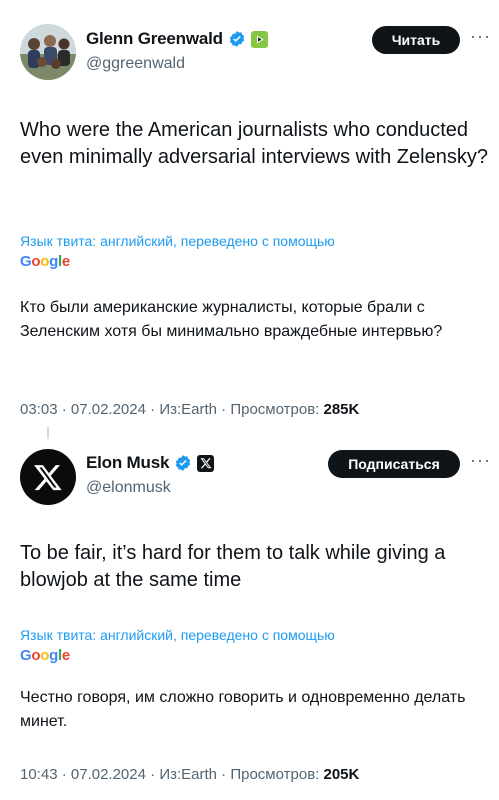 This screenshot has width=499, height=800. What do you see at coordinates (480, 460) in the screenshot?
I see `more-dots-icon: ···` at bounding box center [480, 460].